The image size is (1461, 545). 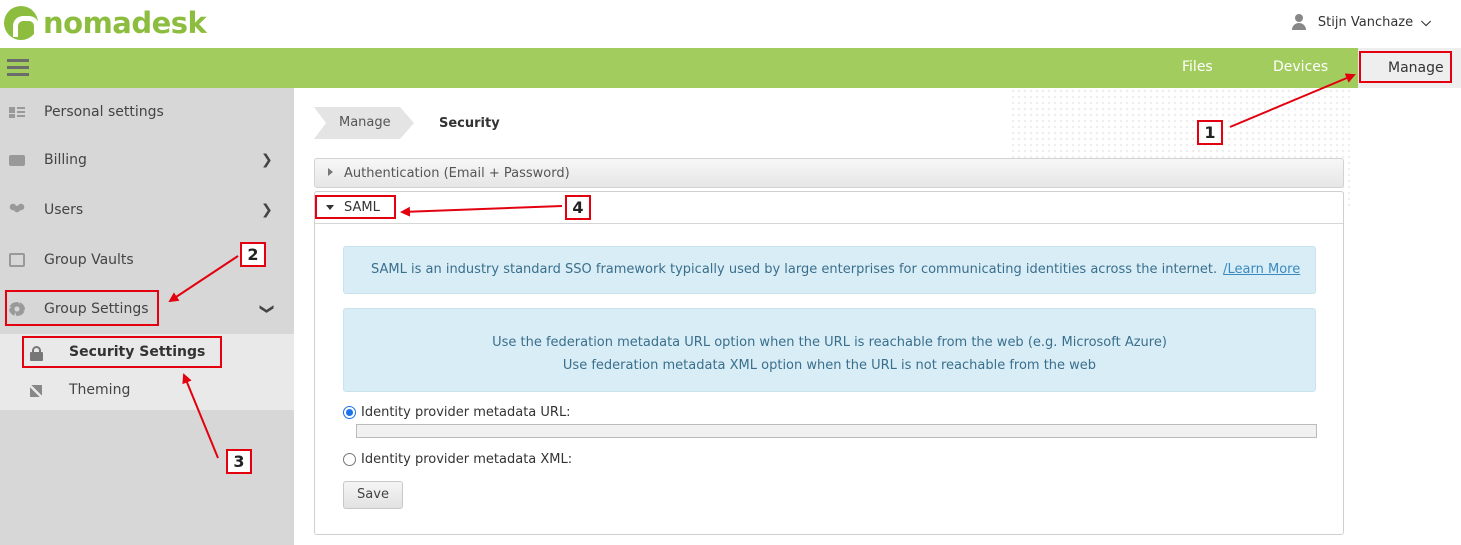 What do you see at coordinates (122, 352) in the screenshot?
I see `annotation-box-security-settings` at bounding box center [122, 352].